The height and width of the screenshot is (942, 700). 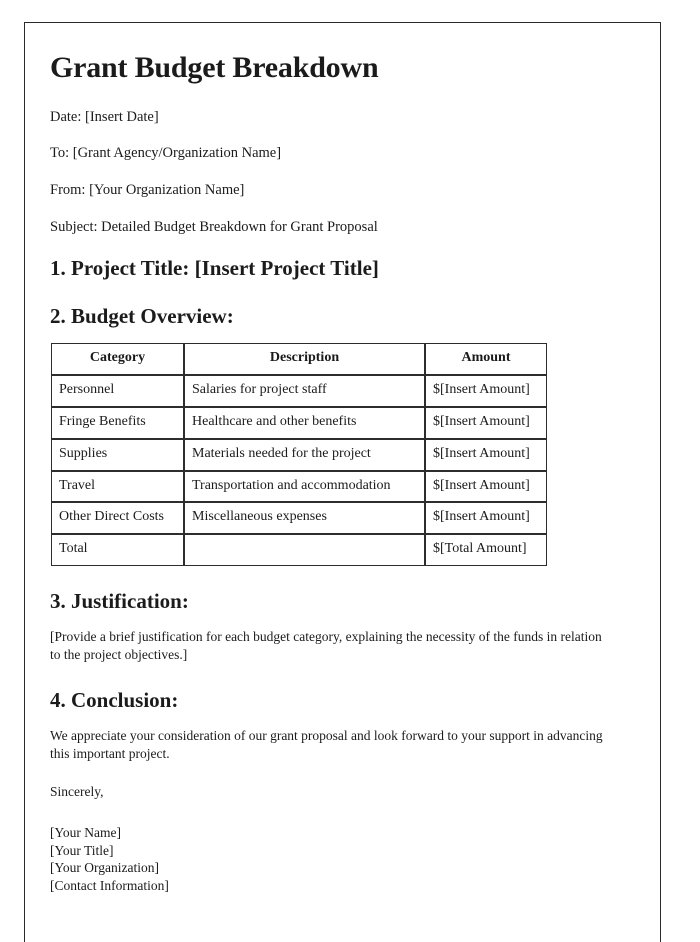 What do you see at coordinates (117, 550) in the screenshot?
I see `cell-category: Total` at bounding box center [117, 550].